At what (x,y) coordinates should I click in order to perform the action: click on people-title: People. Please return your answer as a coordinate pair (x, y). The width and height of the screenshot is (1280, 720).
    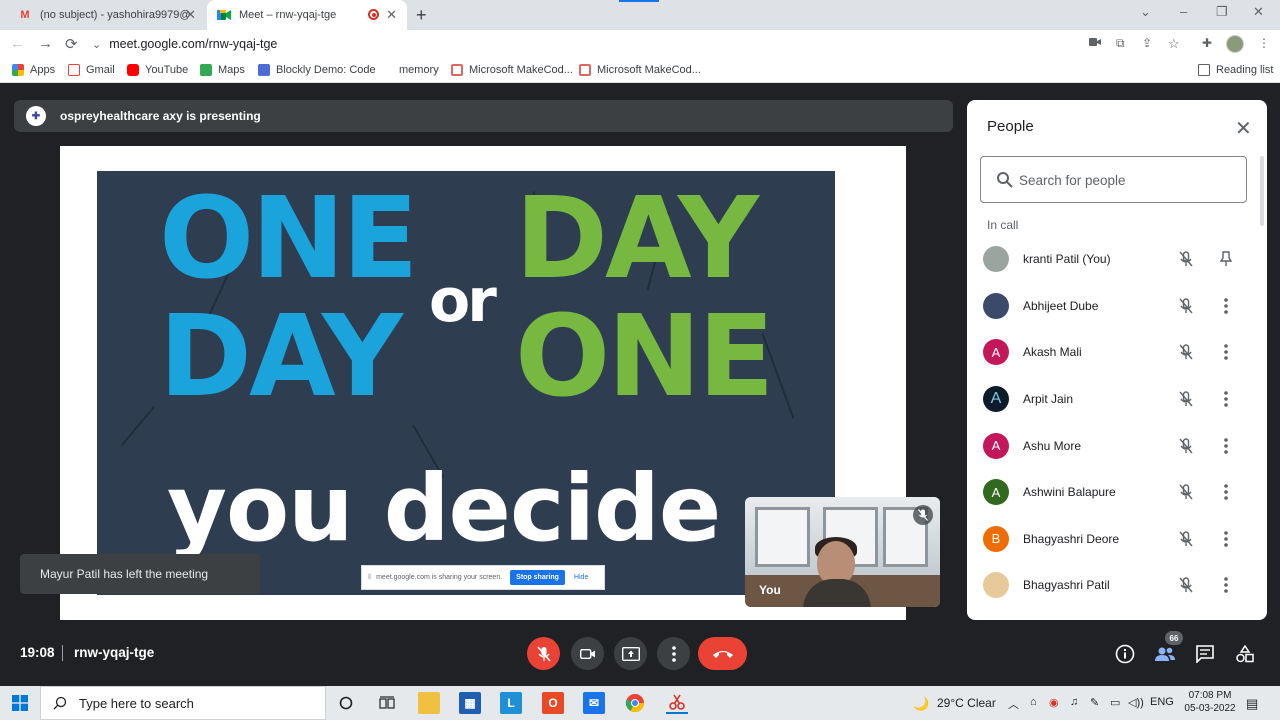
    Looking at the image, I should click on (1010, 126).